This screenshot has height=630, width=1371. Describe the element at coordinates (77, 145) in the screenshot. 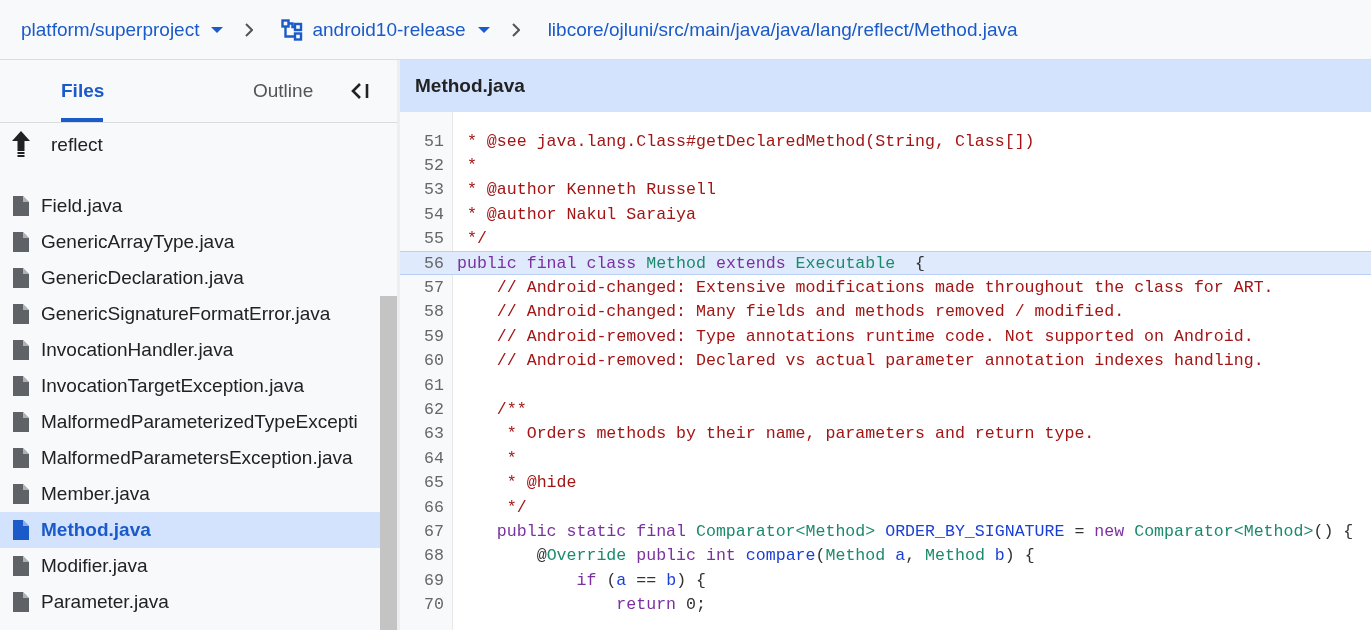

I see `folder-name: reflect` at that location.